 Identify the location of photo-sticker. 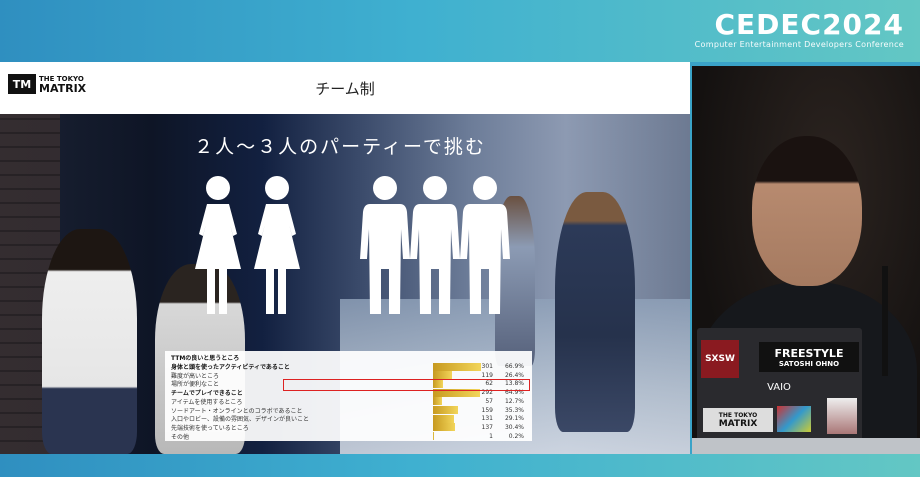
(842, 416).